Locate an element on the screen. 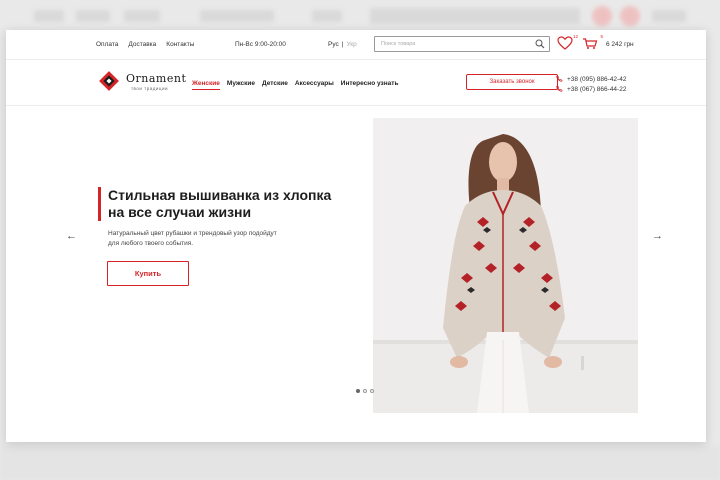 This screenshot has height=480, width=720. phone-number: +38 (067) 866-44-22 is located at coordinates (597, 89).